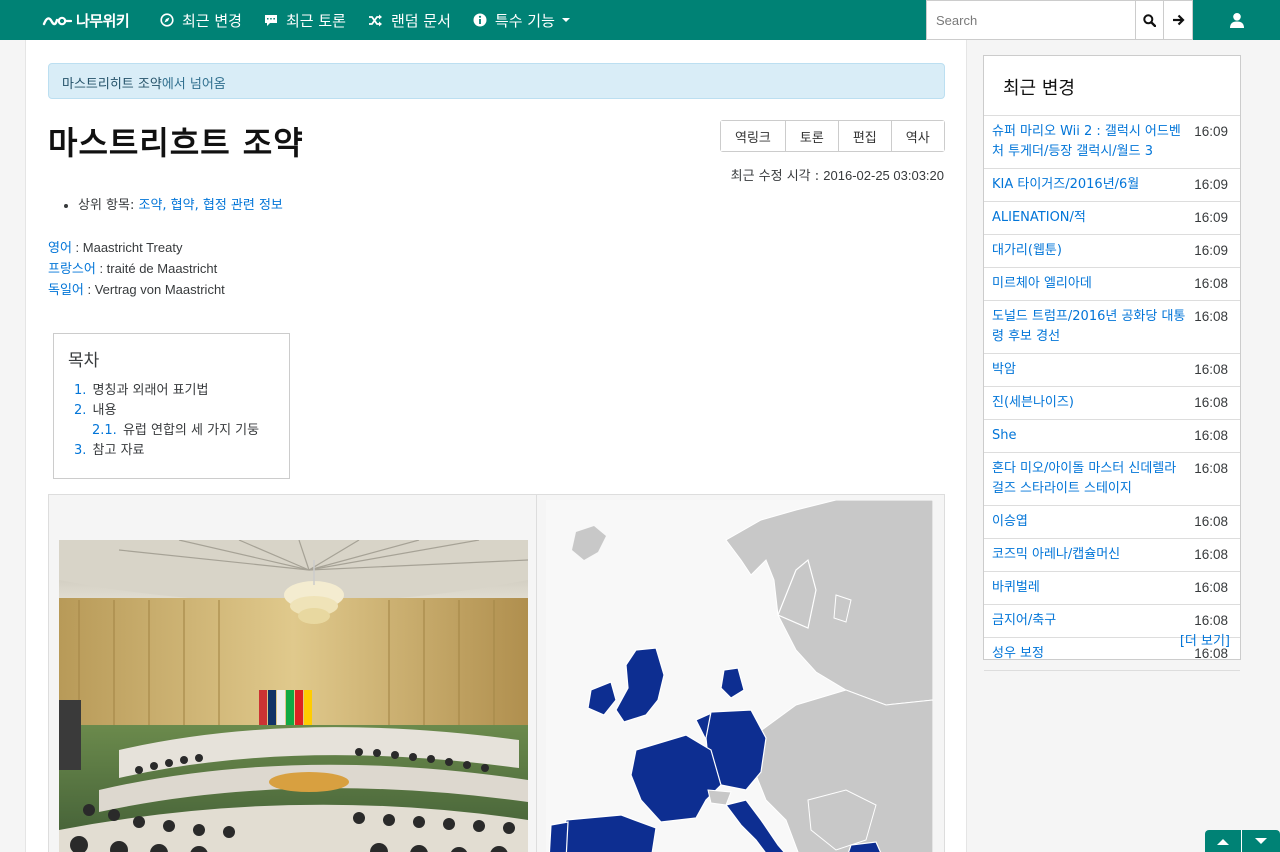 Image resolution: width=1280 pixels, height=852 pixels. What do you see at coordinates (1090, 327) in the screenshot?
I see `recent-change-link: 도널드 트럼프/2016년 공화당 대통령 후보 경선` at bounding box center [1090, 327].